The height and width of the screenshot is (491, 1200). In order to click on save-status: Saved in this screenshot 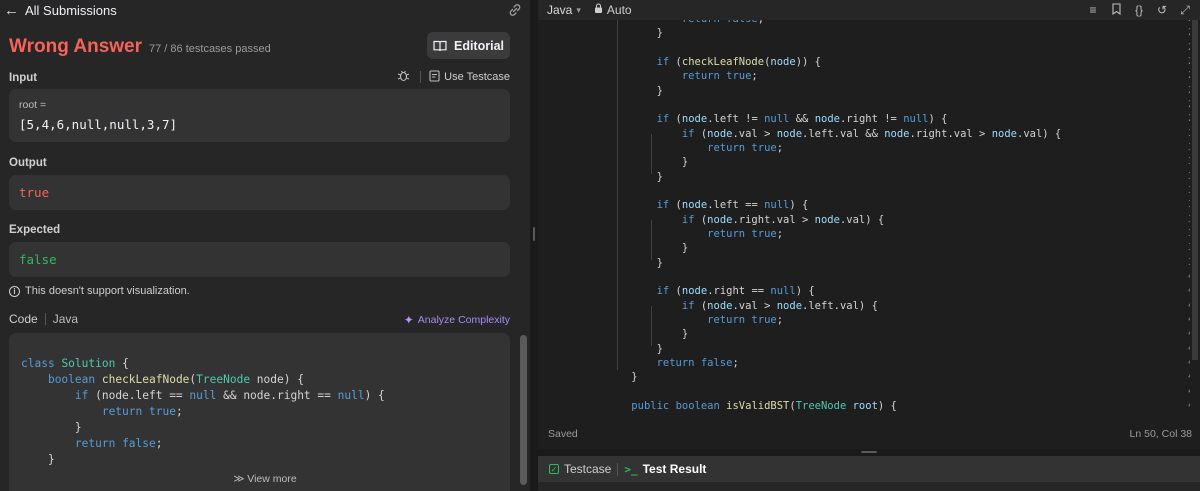, I will do `click(563, 434)`.